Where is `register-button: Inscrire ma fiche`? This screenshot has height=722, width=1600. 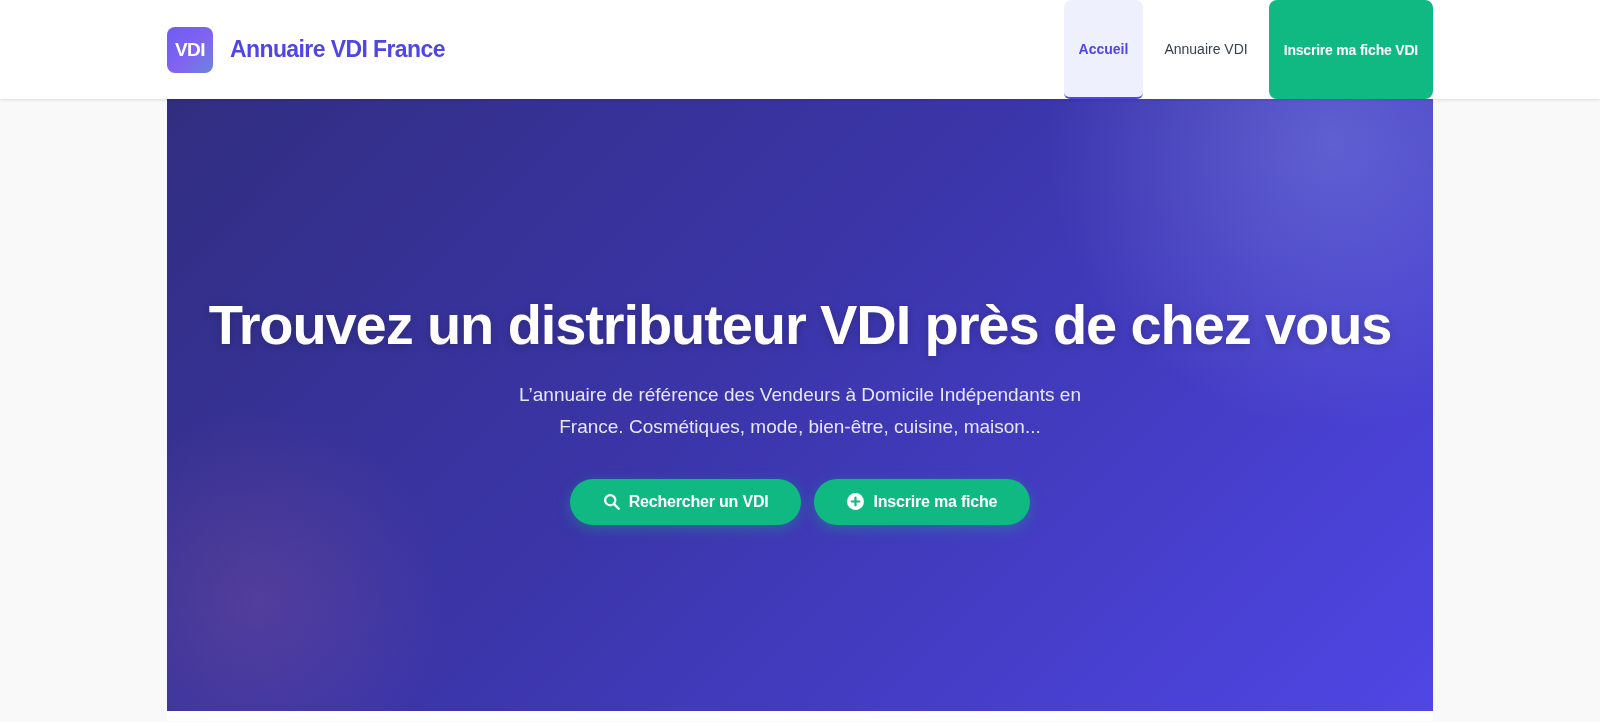 register-button: Inscrire ma fiche is located at coordinates (922, 501).